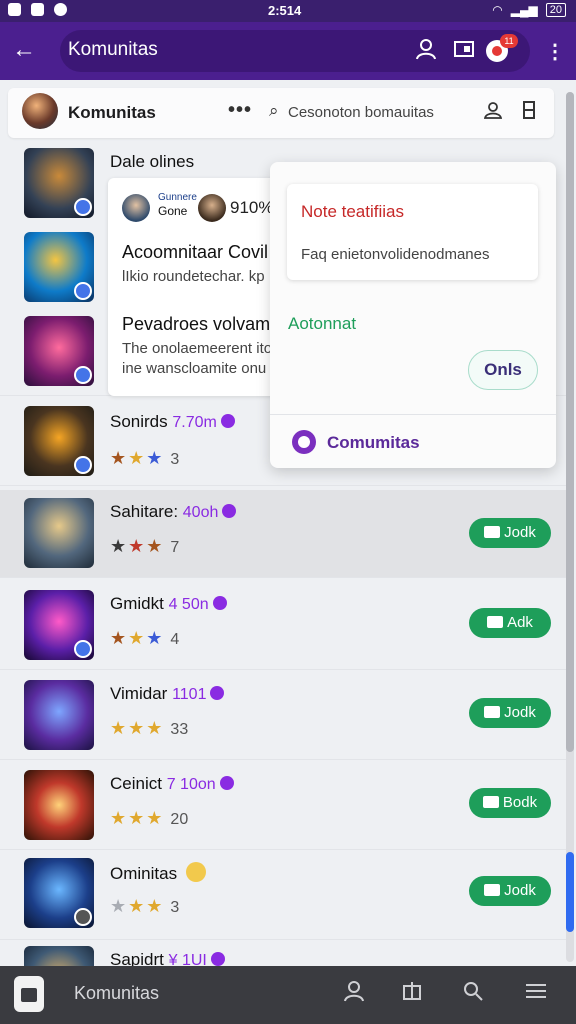  I want to click on notification-title: Note teatifiias, so click(352, 211).